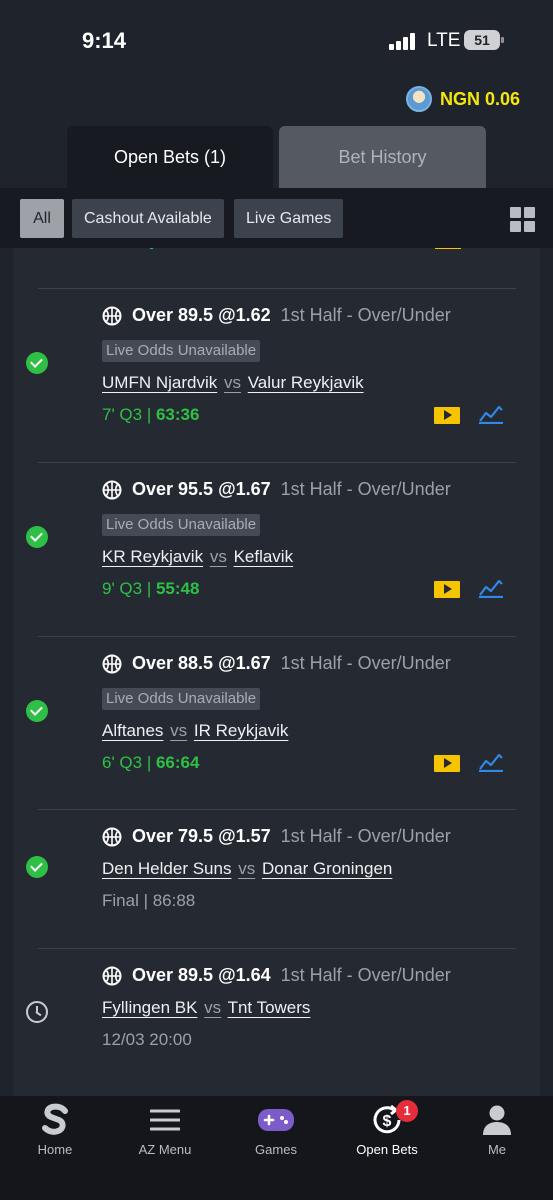 This screenshot has width=553, height=1200. What do you see at coordinates (387, 1149) in the screenshot?
I see `nav-label: Open Bets` at bounding box center [387, 1149].